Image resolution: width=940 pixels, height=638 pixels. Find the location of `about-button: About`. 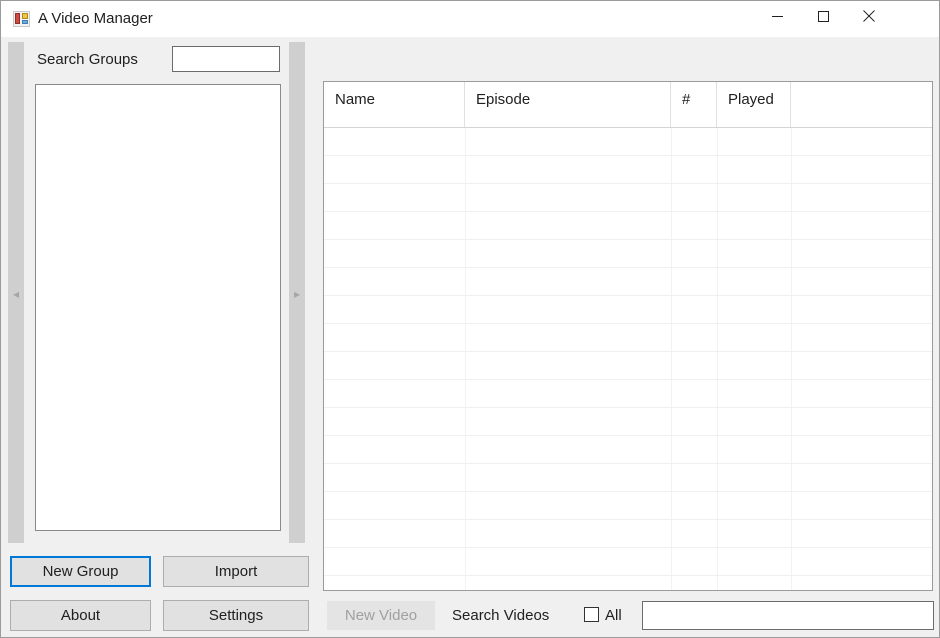

about-button: About is located at coordinates (80, 615).